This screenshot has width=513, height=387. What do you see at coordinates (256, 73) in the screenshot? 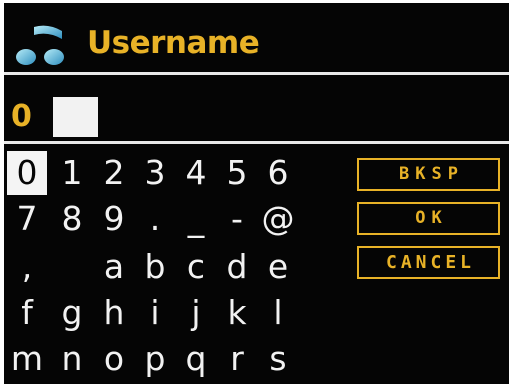
I see `divider-top` at bounding box center [256, 73].